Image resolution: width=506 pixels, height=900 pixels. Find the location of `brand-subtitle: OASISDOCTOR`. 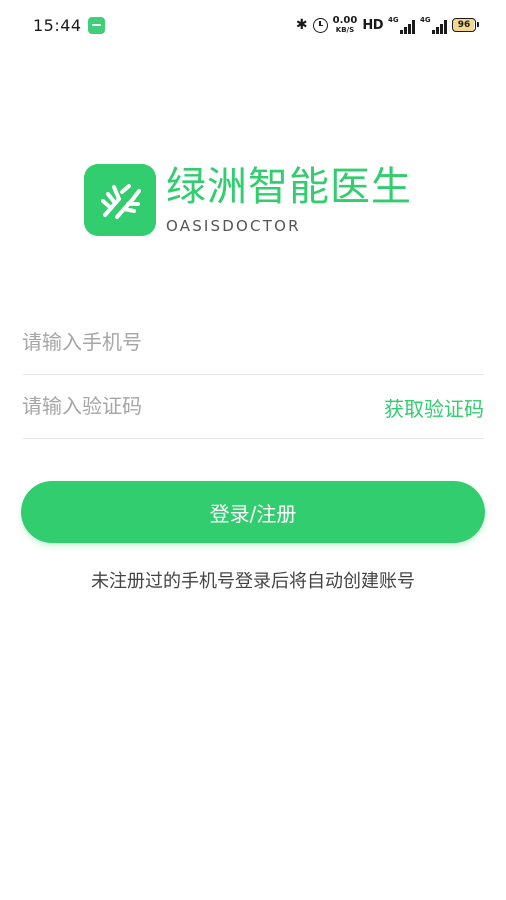

brand-subtitle: OASISDOCTOR is located at coordinates (233, 226).